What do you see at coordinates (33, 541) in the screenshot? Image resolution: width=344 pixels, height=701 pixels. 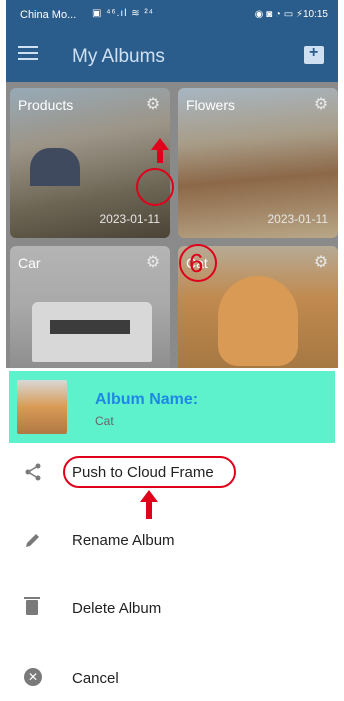 I see `pencil-icon` at bounding box center [33, 541].